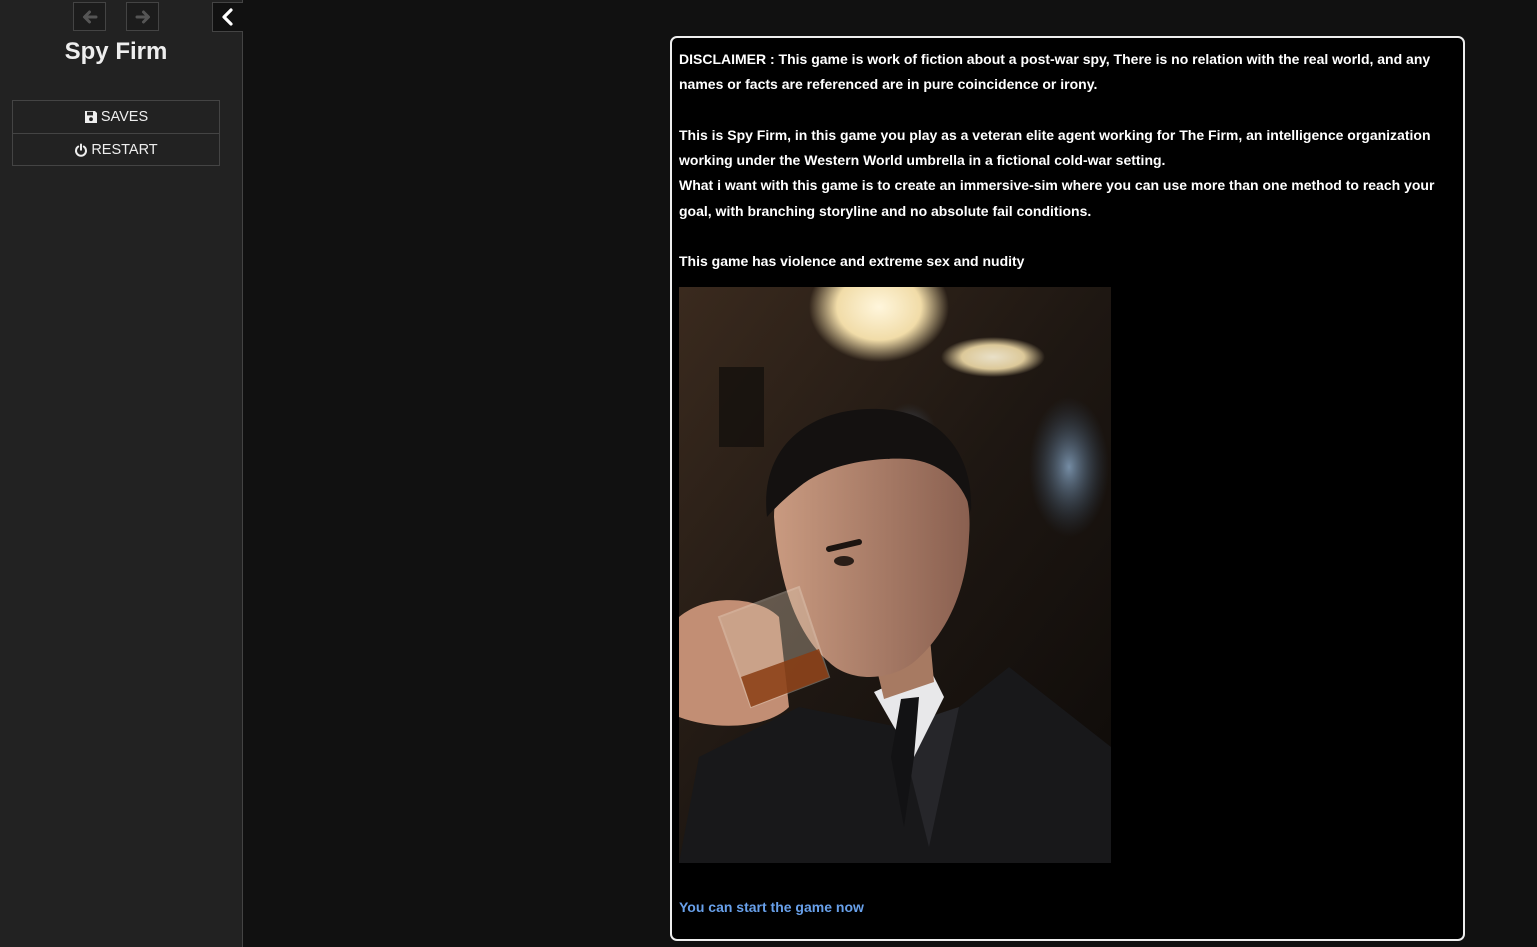 The width and height of the screenshot is (1537, 947). What do you see at coordinates (771, 907) in the screenshot?
I see `start-game-link: You can start the game now` at bounding box center [771, 907].